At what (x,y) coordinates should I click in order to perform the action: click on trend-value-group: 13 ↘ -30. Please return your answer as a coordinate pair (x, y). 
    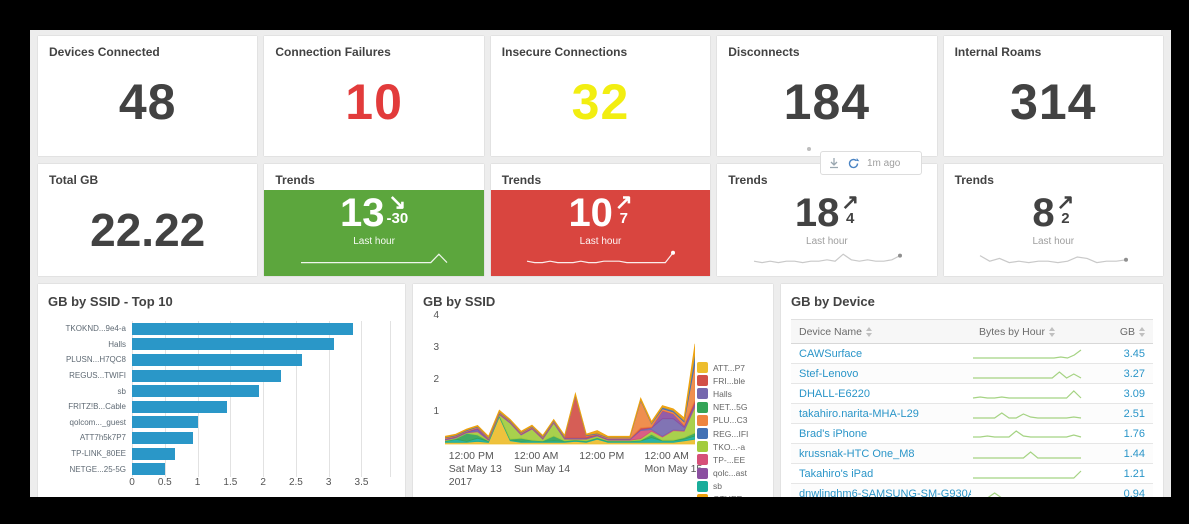
    Looking at the image, I should click on (374, 213).